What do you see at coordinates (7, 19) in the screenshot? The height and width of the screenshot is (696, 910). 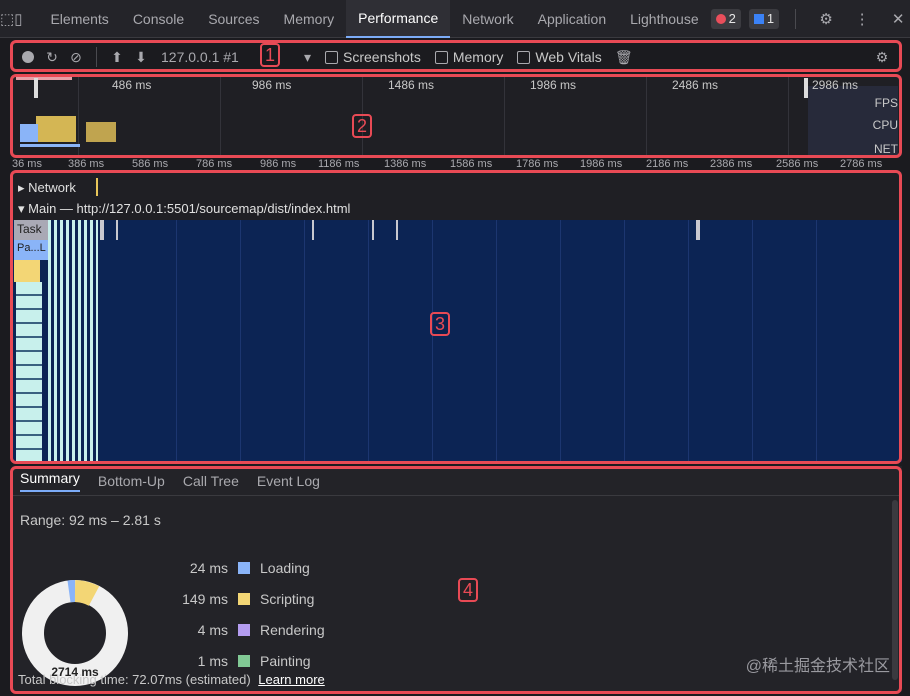 I see `inspect-element-icon: ⬚` at bounding box center [7, 19].